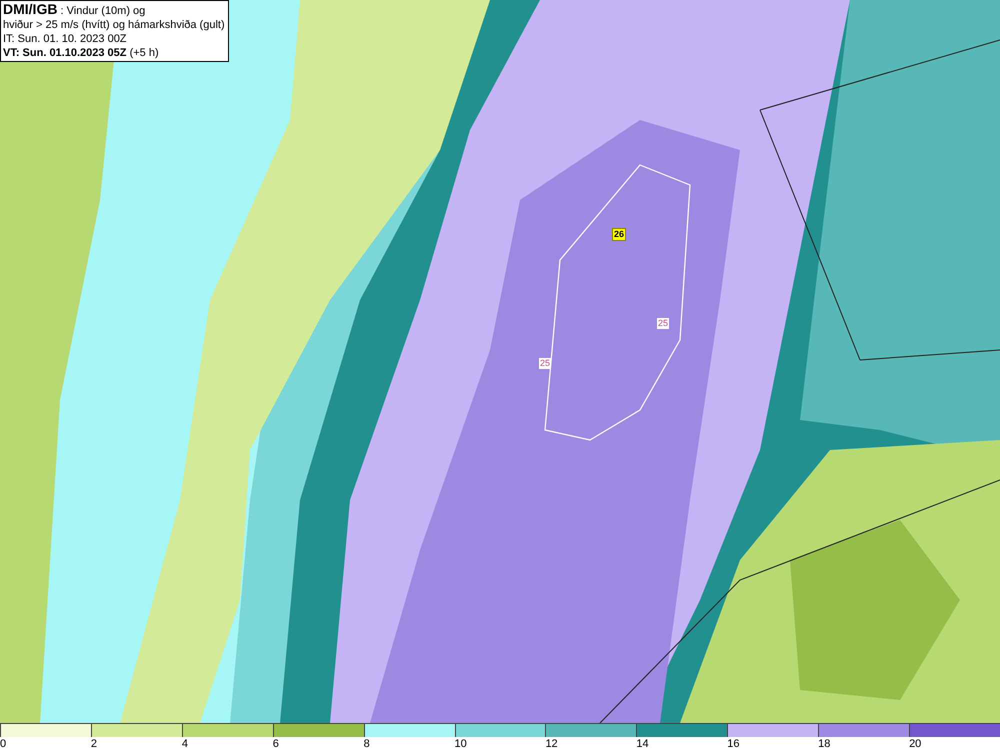 The width and height of the screenshot is (1000, 753). Describe the element at coordinates (915, 744) in the screenshot. I see `legend-label: 20` at that location.